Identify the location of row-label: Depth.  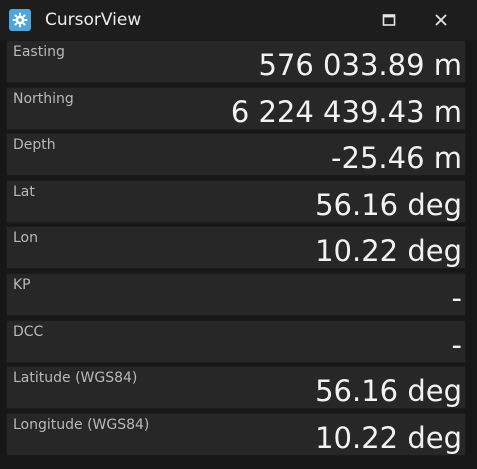
(34, 145).